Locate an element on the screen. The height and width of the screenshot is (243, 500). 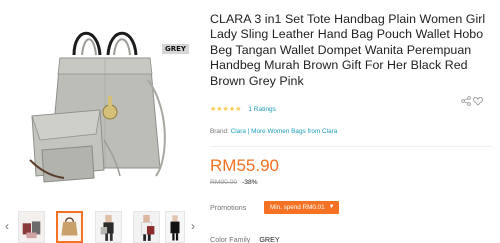
rating-stars-icon: ★★★★★ is located at coordinates (226, 109).